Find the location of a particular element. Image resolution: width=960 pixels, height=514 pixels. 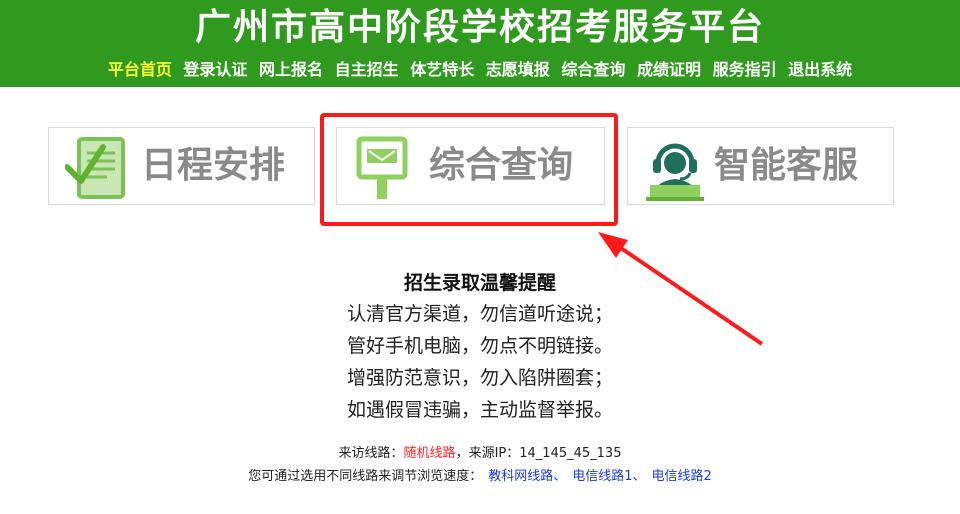

tile-schedule: 日程安排 is located at coordinates (181, 166).